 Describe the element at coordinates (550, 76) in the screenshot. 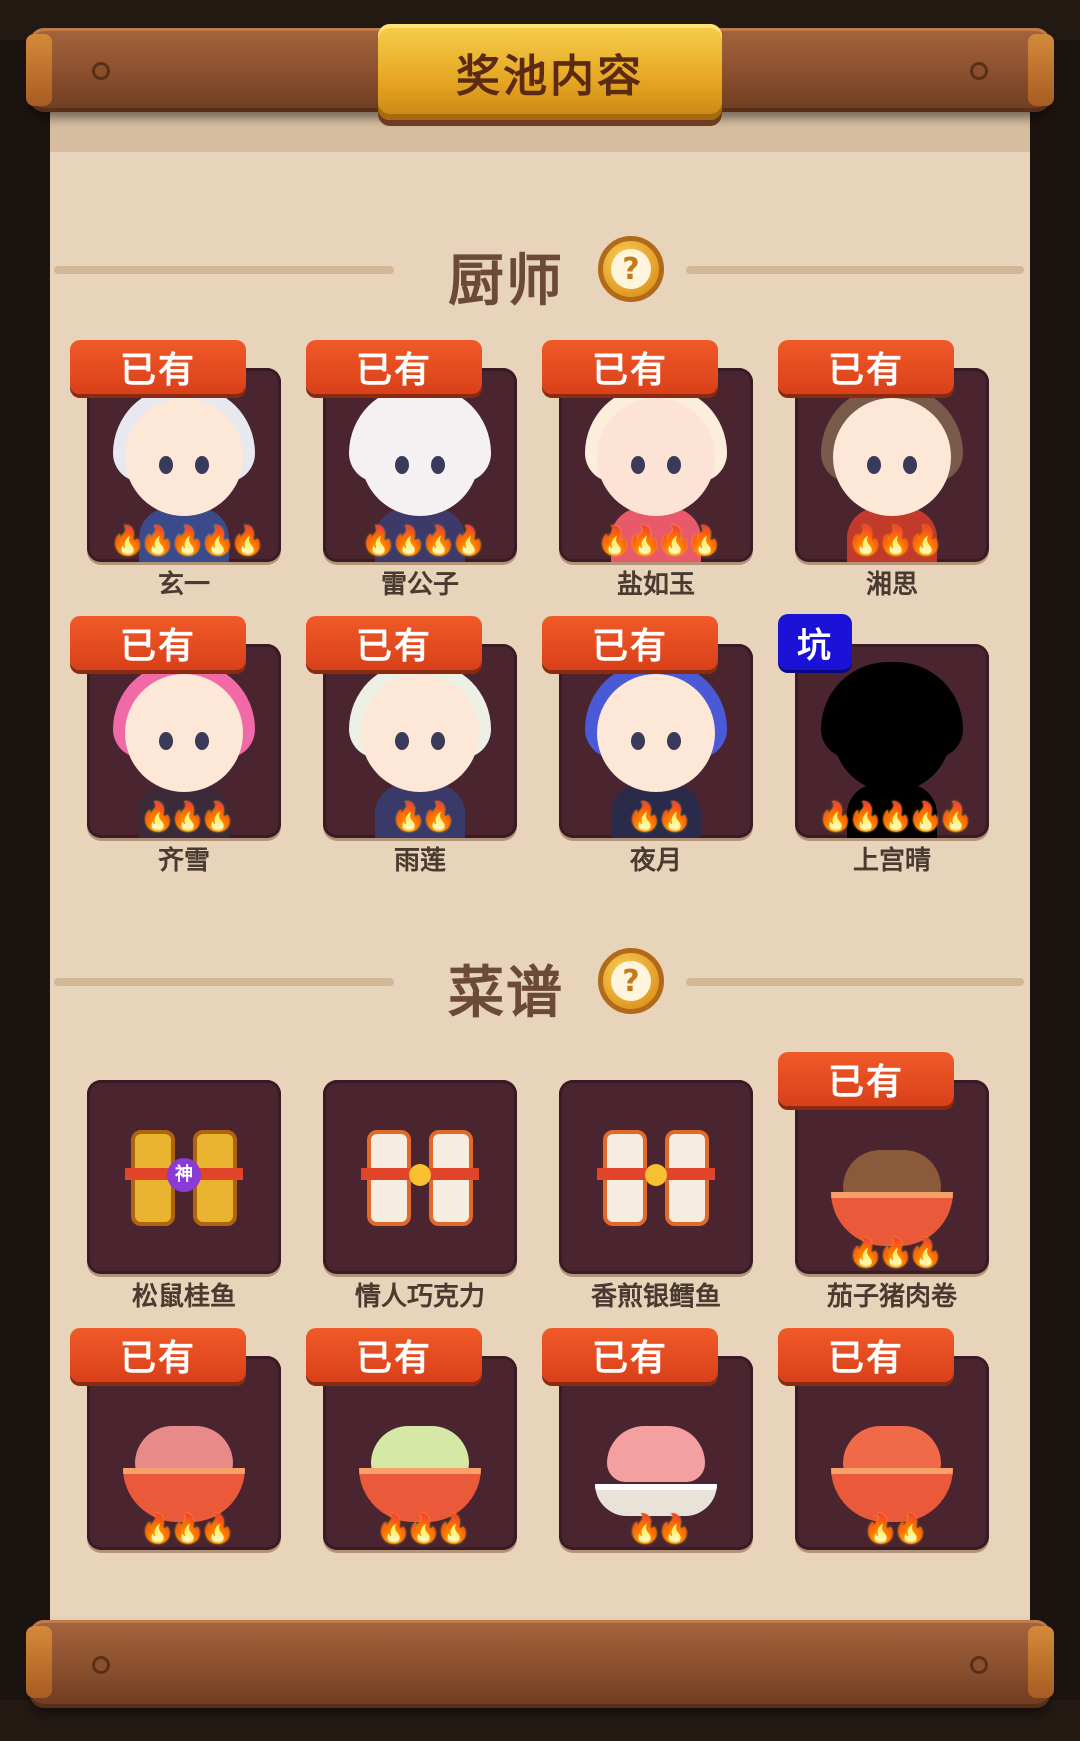

I see `page-title: 奖池内容` at that location.